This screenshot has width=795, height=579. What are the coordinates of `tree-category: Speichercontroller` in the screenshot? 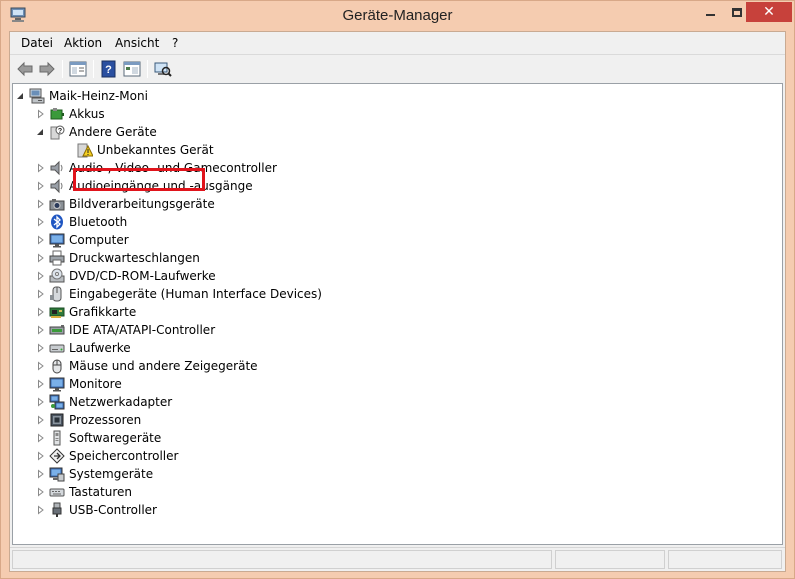 It's located at (107, 456).